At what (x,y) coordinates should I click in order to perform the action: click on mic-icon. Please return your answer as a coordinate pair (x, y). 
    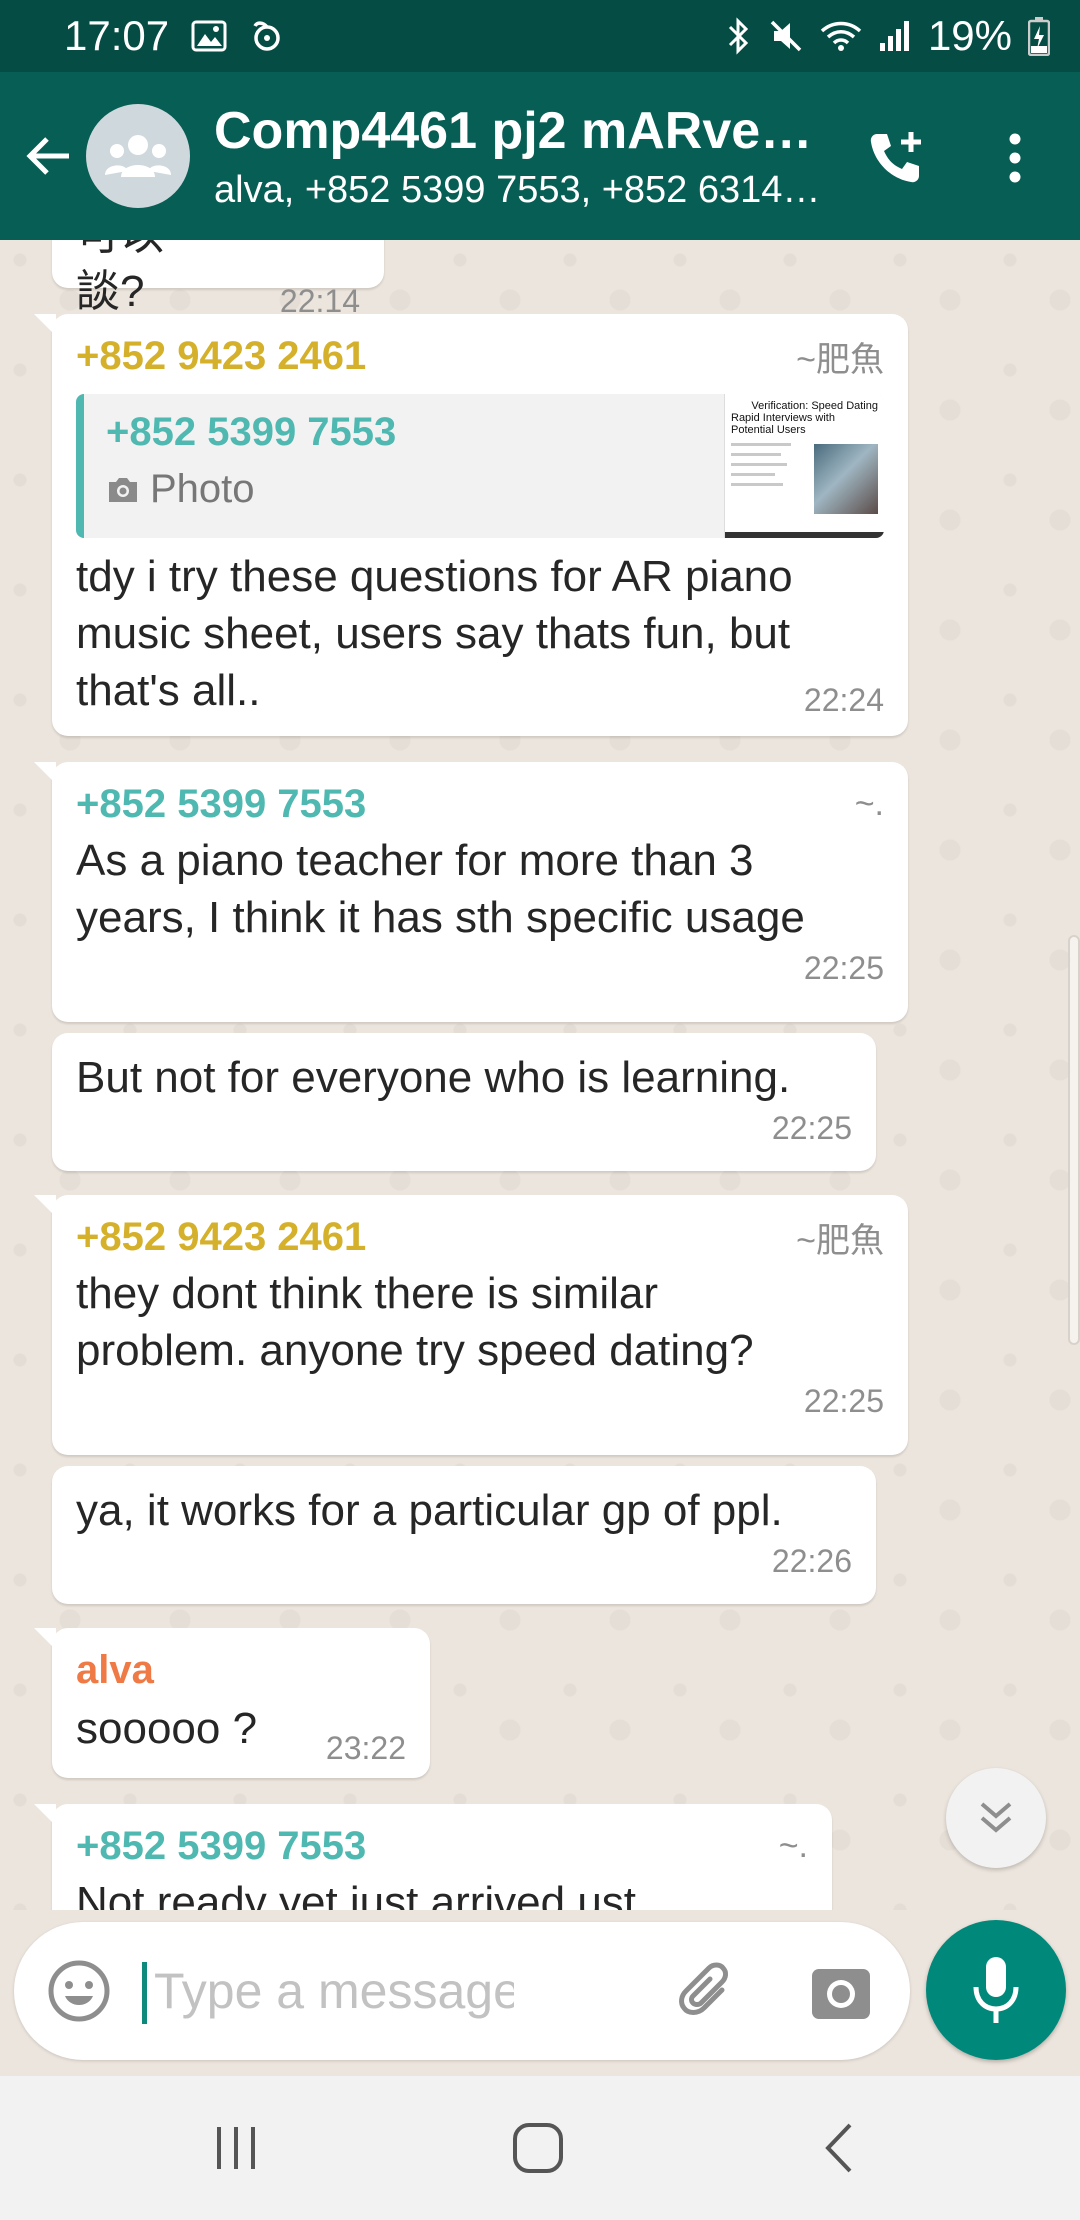
    Looking at the image, I should click on (996, 1990).